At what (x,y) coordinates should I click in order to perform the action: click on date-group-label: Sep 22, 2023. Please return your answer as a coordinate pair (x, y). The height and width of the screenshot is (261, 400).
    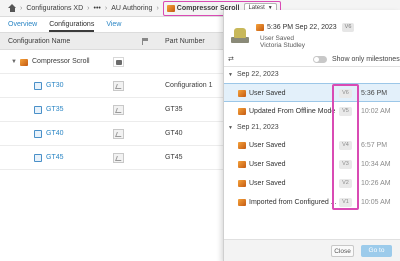
    Looking at the image, I should click on (257, 74).